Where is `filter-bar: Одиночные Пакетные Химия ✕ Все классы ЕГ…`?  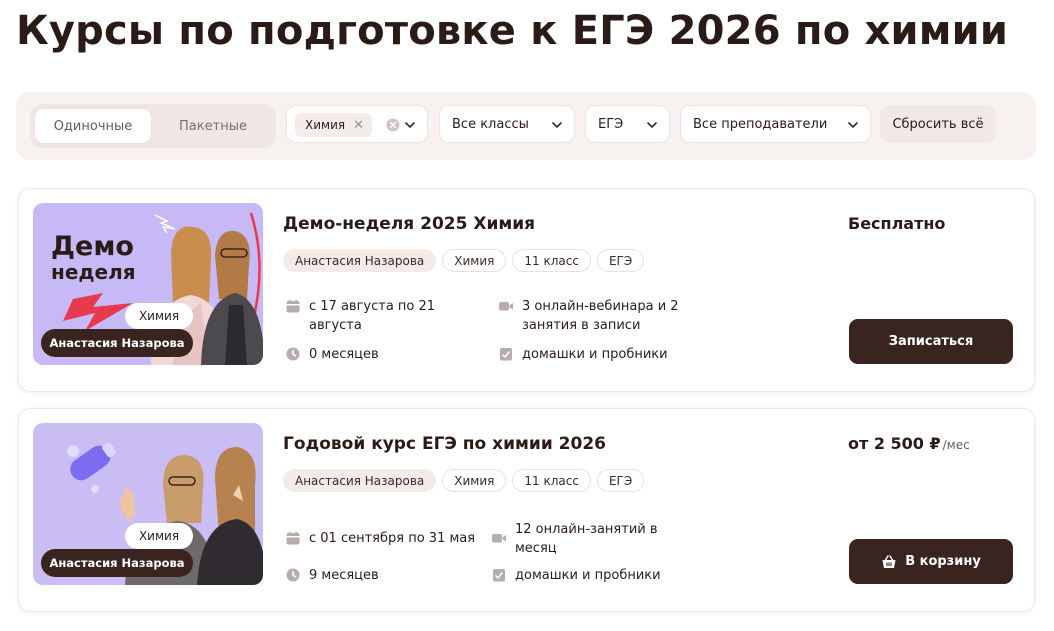 filter-bar: Одиночные Пакетные Химия ✕ Все классы ЕГ… is located at coordinates (526, 126).